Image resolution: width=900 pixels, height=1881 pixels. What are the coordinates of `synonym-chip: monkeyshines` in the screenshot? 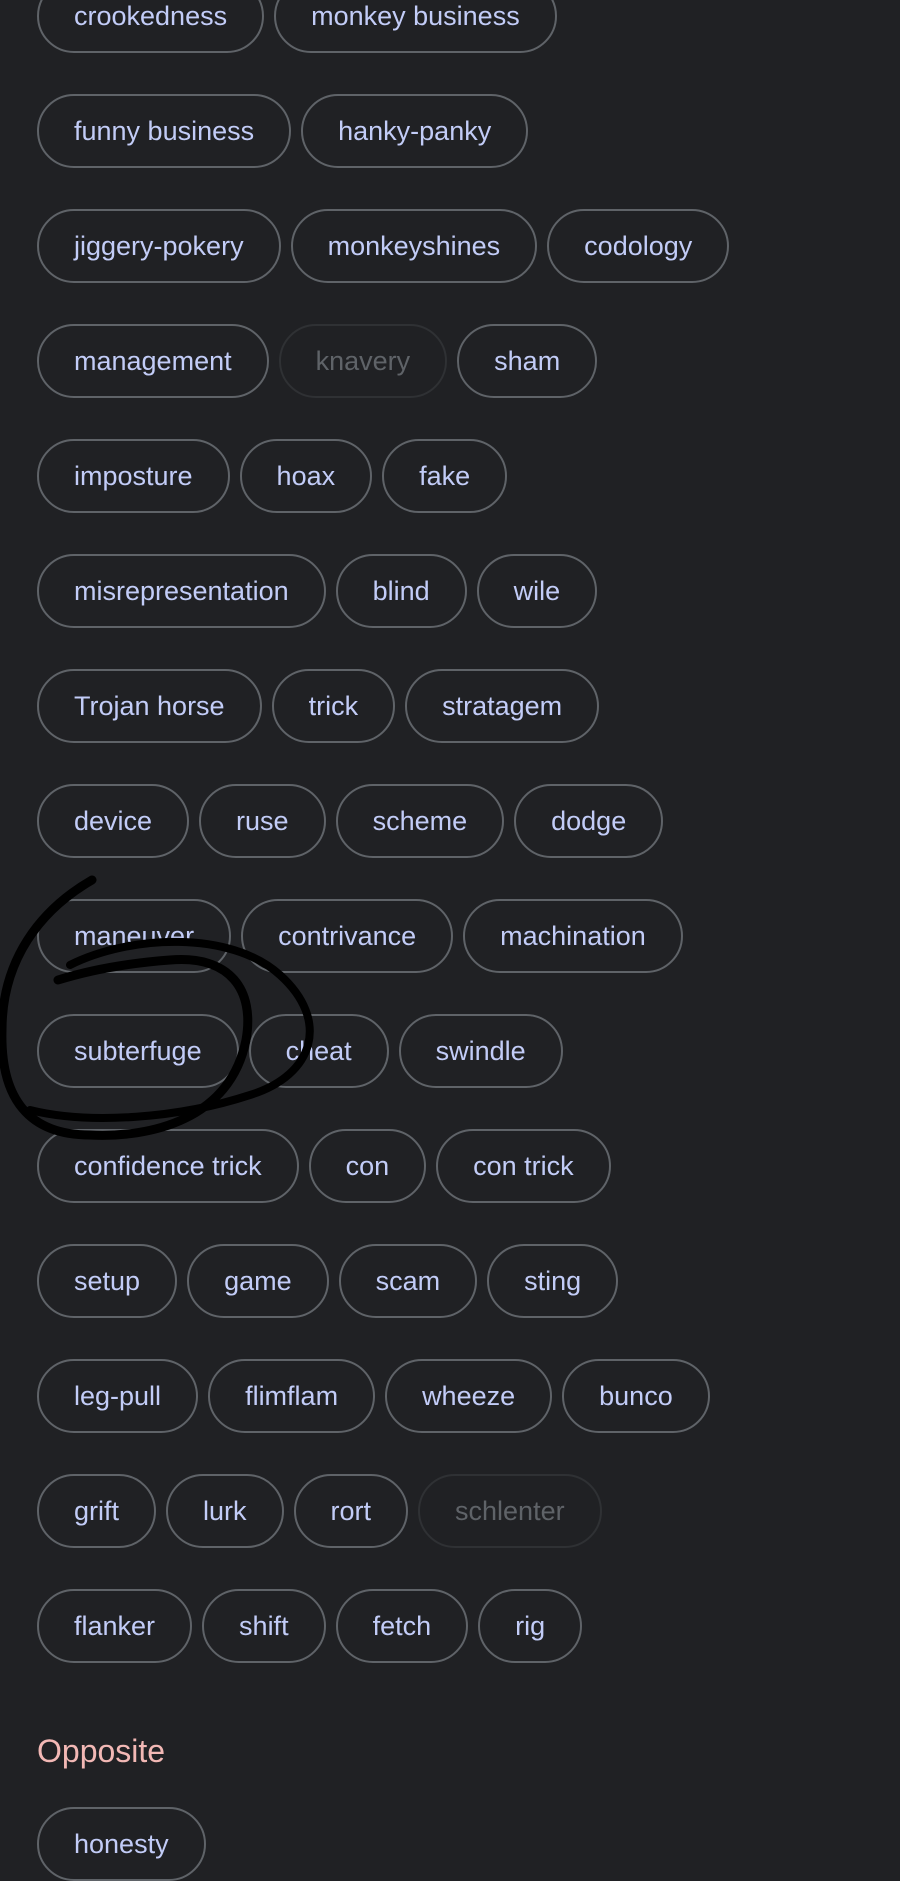 It's located at (414, 246).